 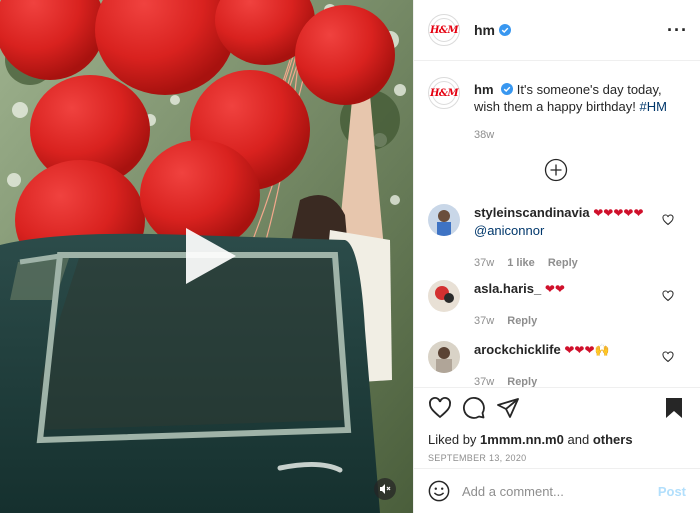 I want to click on caption-avatar: H&M, so click(x=444, y=93).